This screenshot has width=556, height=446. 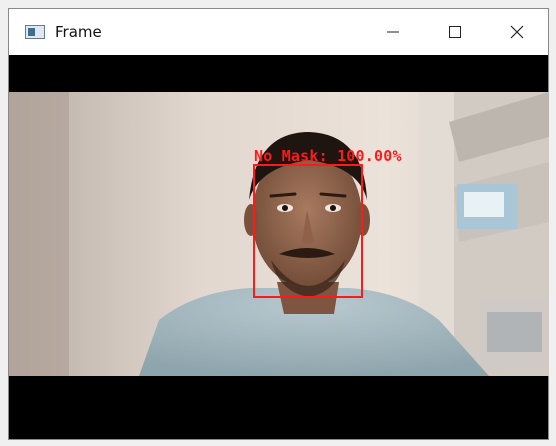 I want to click on window-controls, so click(x=455, y=32).